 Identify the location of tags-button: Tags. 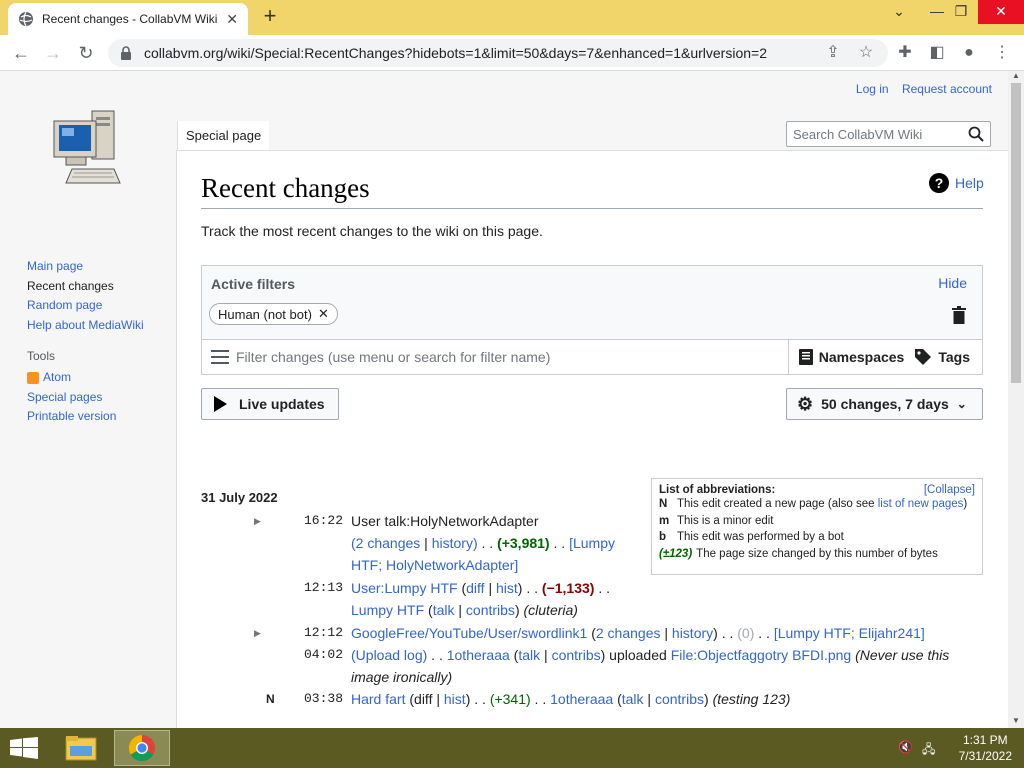
(948, 357).